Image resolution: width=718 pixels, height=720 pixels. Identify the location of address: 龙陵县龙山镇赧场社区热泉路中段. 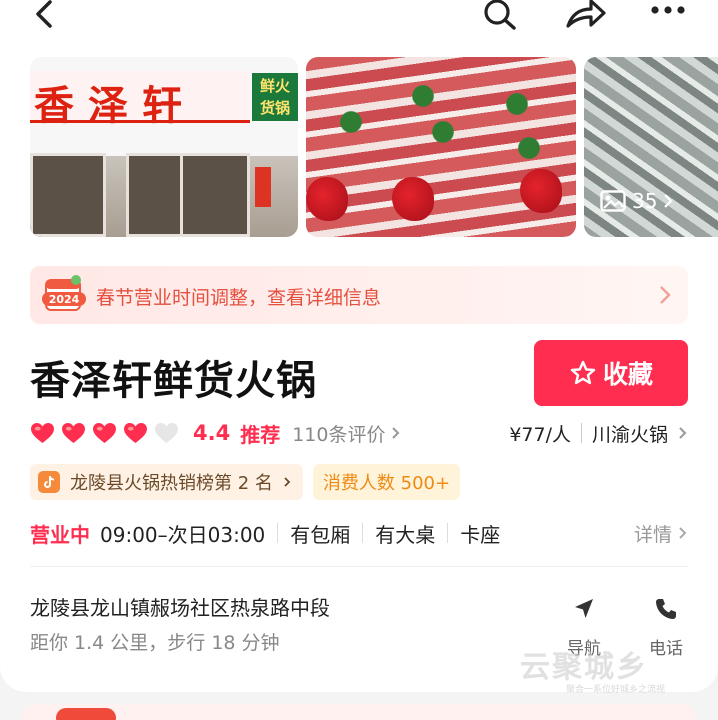
(180, 606).